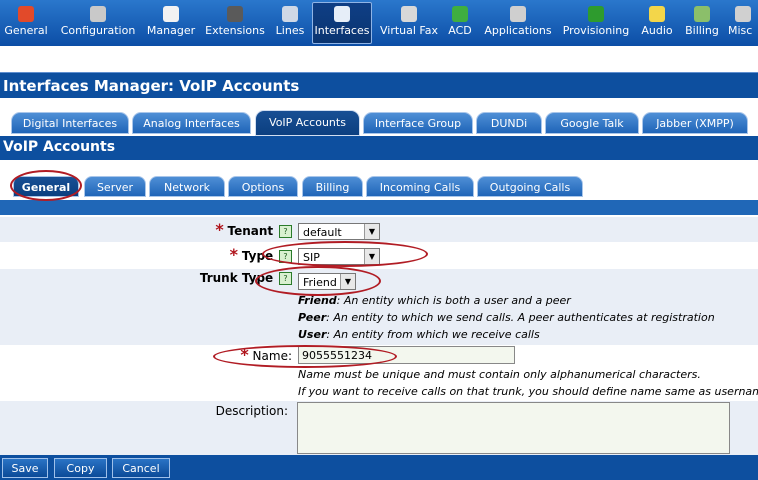 The width and height of the screenshot is (758, 480). Describe the element at coordinates (702, 23) in the screenshot. I see `toolbar-item-billing: Billing` at that location.